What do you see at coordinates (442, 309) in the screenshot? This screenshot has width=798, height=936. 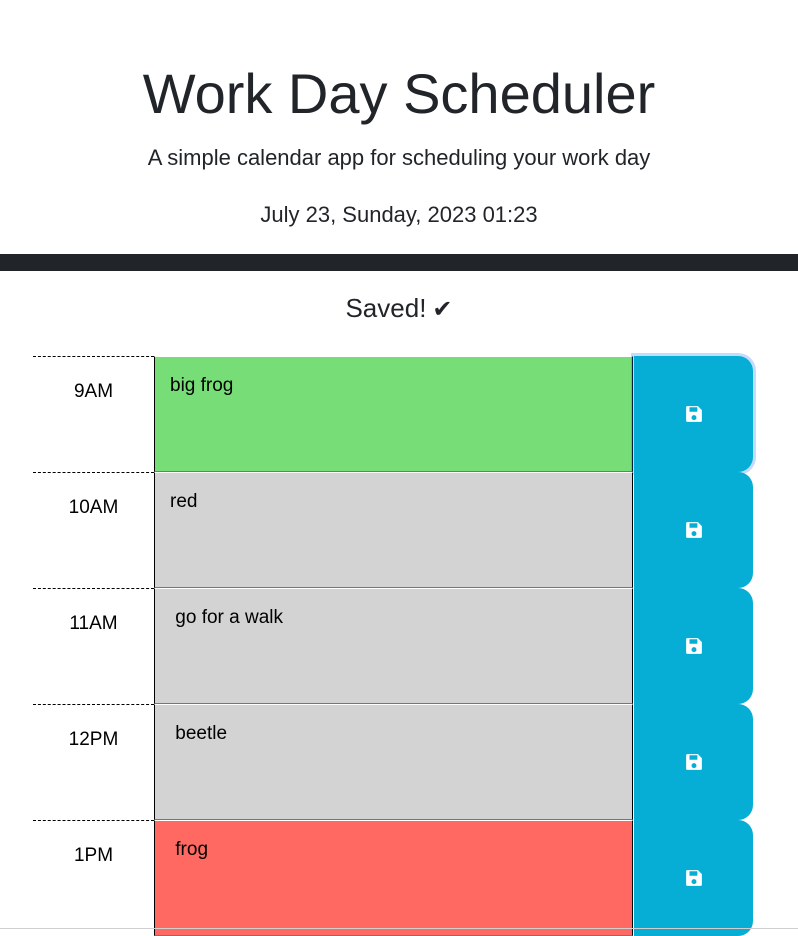 I see `check-icon: ✔` at bounding box center [442, 309].